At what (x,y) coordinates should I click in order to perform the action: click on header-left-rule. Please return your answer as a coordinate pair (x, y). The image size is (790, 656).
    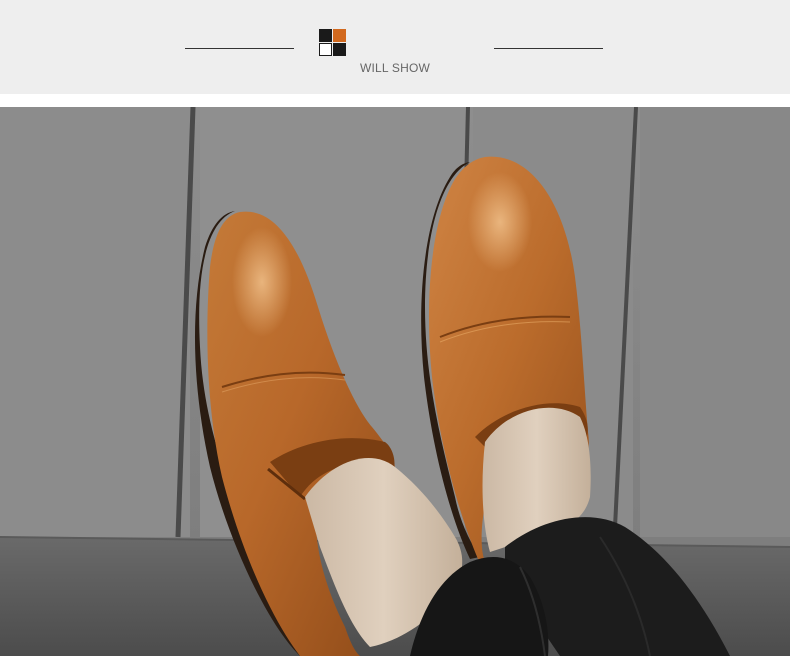
    Looking at the image, I should click on (239, 48).